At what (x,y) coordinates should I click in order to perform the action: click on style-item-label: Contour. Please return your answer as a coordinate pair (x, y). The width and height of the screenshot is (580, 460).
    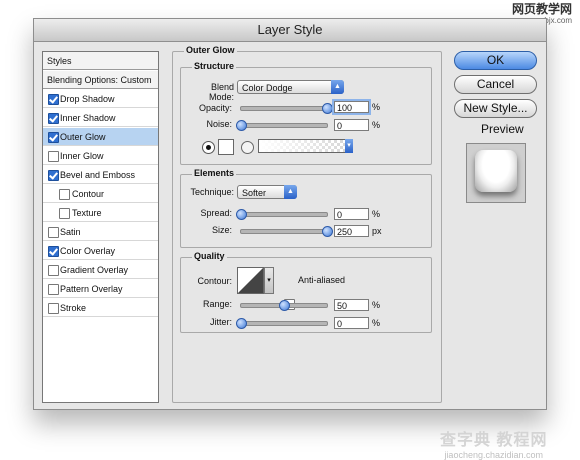
    Looking at the image, I should click on (88, 194).